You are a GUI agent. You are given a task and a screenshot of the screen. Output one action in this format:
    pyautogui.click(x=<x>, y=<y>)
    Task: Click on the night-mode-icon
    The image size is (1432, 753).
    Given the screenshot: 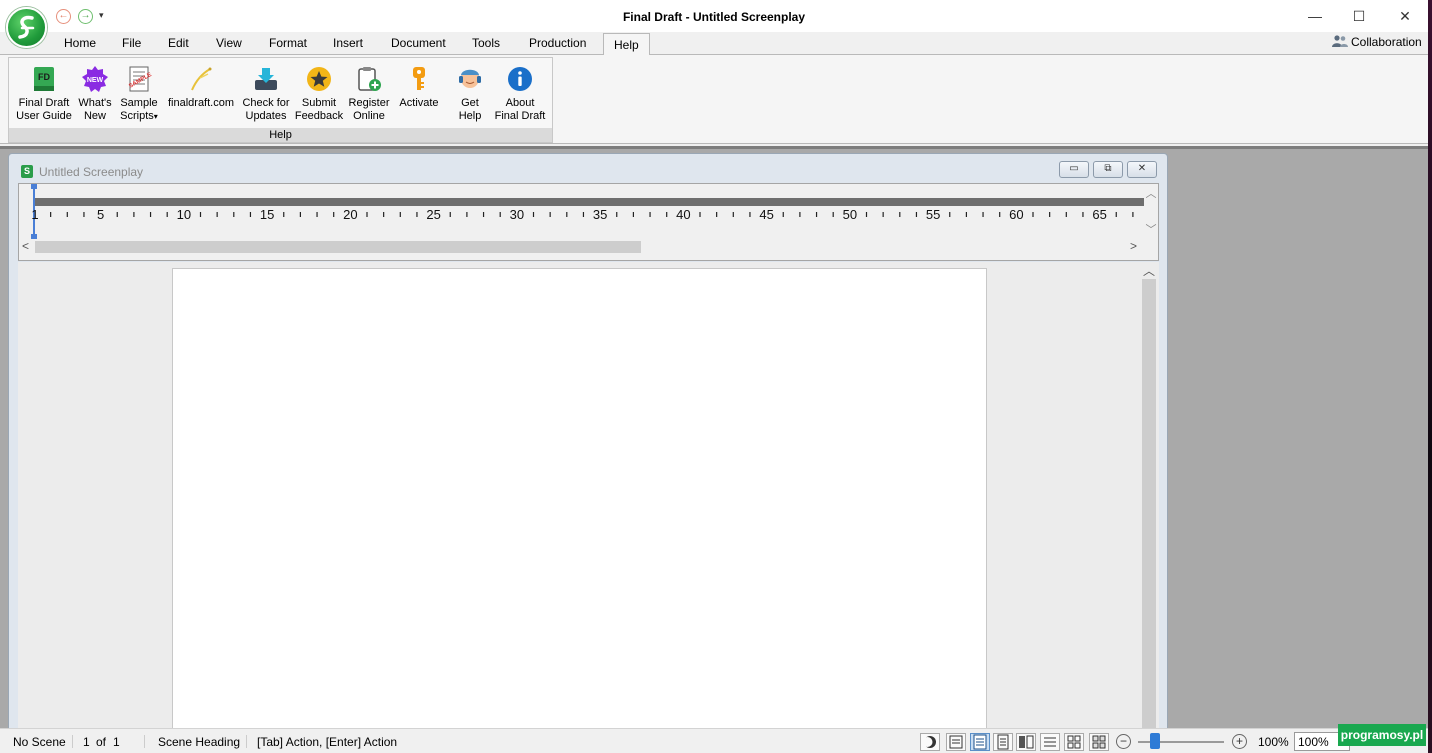 What is the action you would take?
    pyautogui.click(x=930, y=742)
    